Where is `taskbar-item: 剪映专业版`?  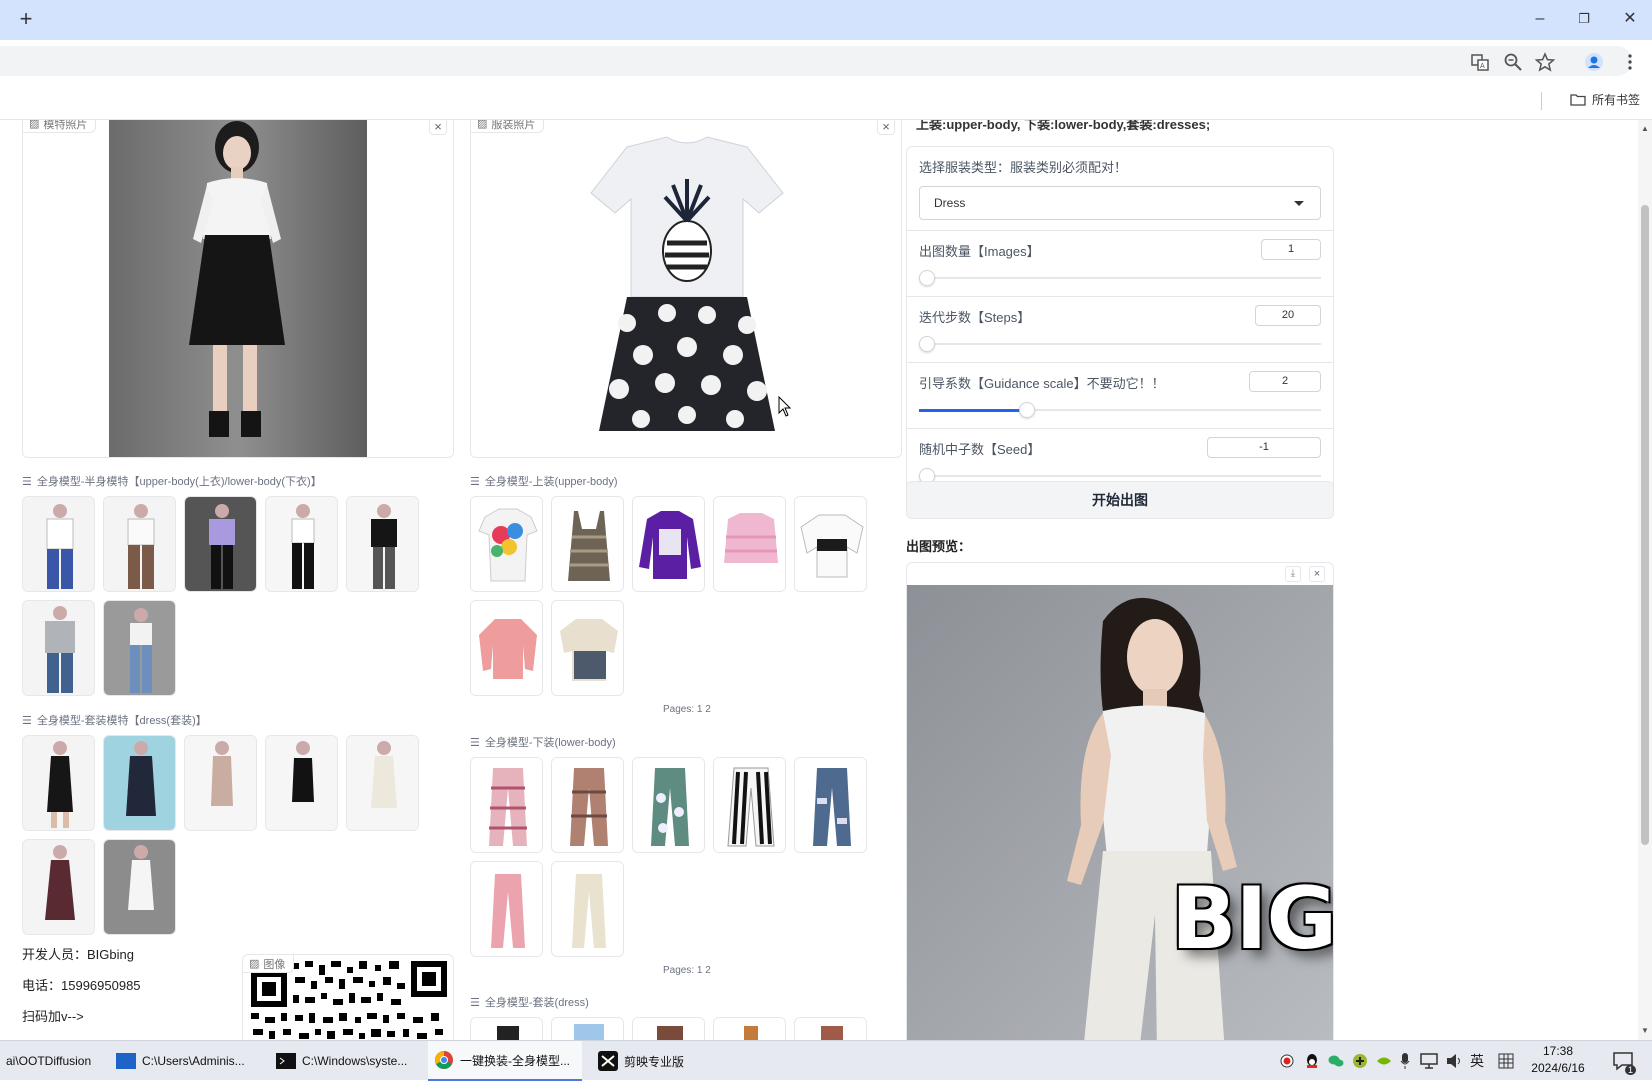 taskbar-item: 剪映专业版 is located at coordinates (667, 1061).